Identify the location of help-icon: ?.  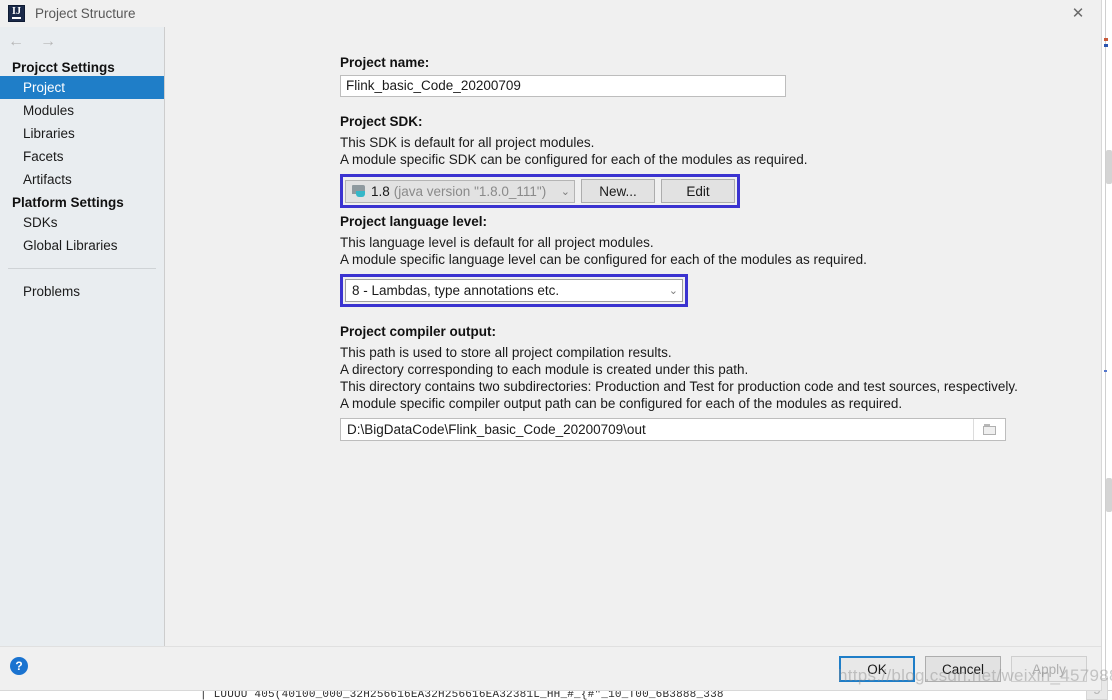
(19, 666).